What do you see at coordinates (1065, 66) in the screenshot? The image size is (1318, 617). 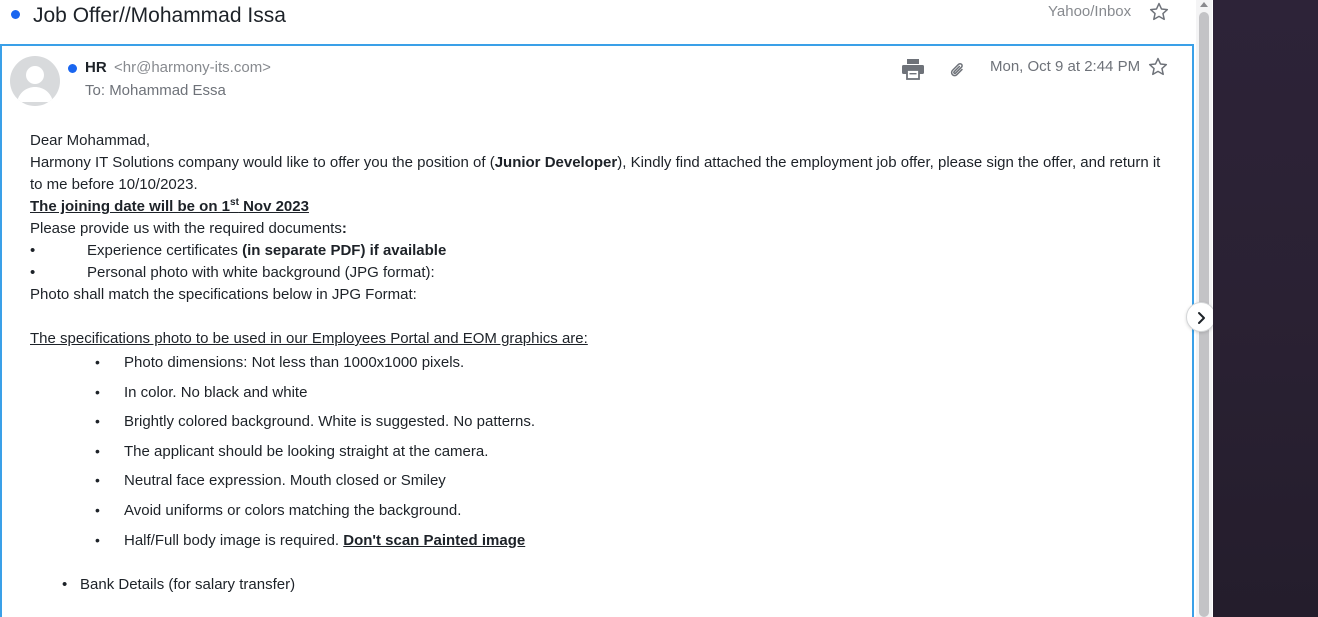 I see `message-date: Mon, Oct 9 at 2:44 PM` at bounding box center [1065, 66].